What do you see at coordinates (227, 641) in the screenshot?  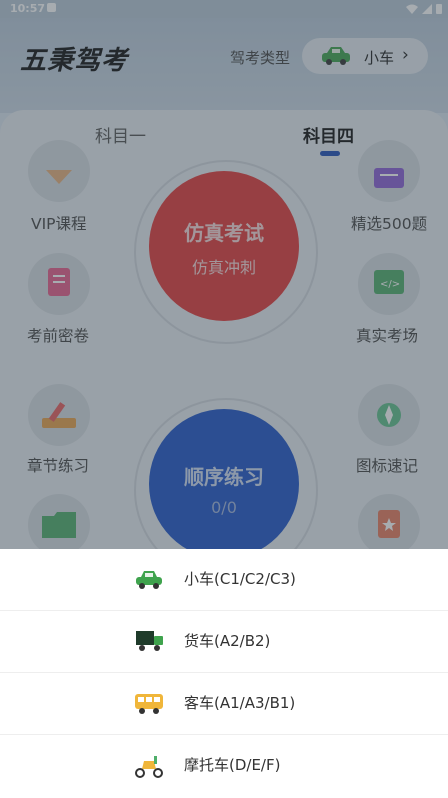 I see `vehicle-option-label: 货车(A2/B2)` at bounding box center [227, 641].